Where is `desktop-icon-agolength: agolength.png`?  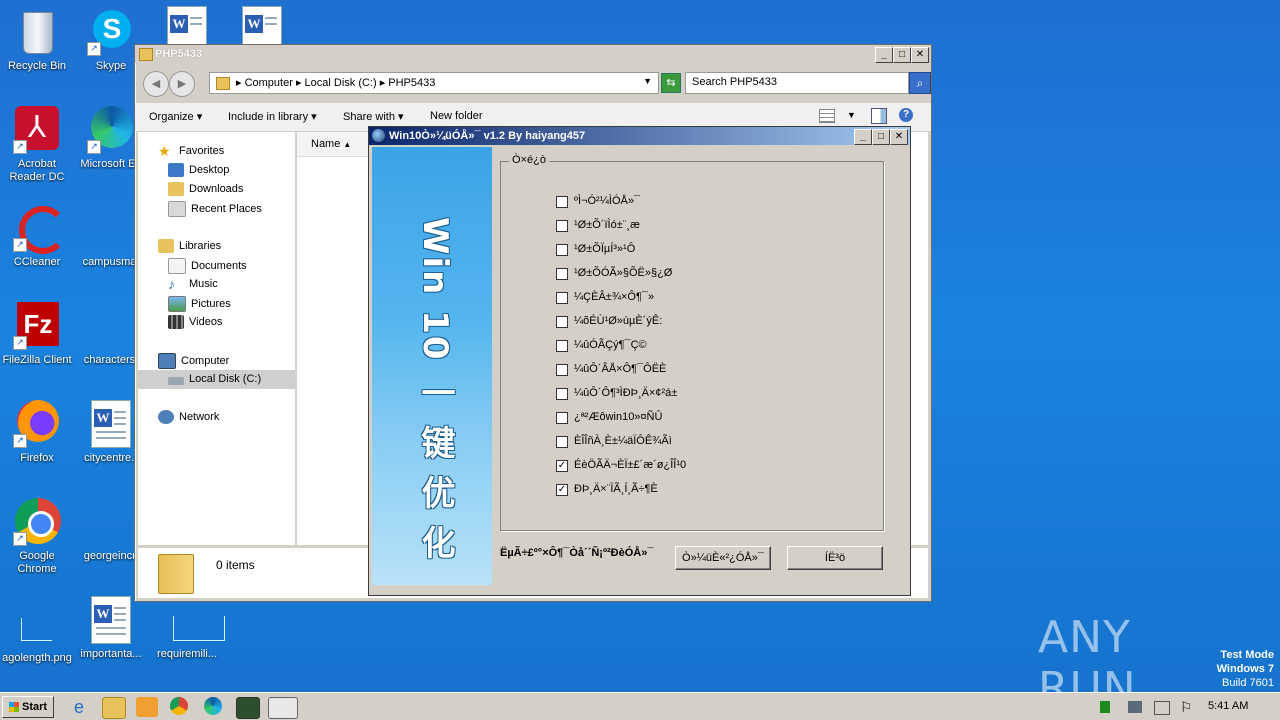
desktop-icon-agolength: agolength.png is located at coordinates (38, 632).